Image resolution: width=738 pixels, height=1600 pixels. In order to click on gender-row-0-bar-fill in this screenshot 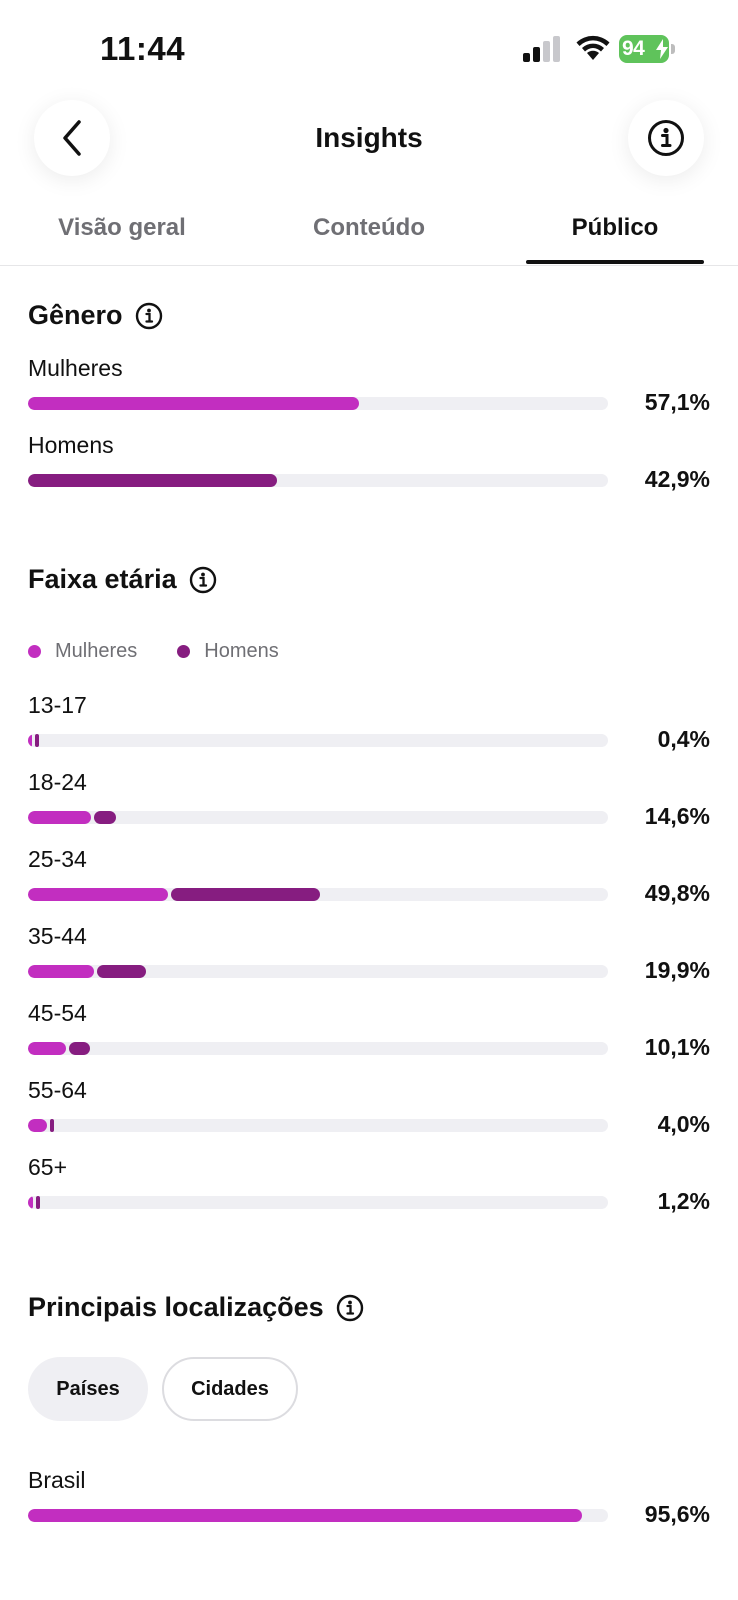, I will do `click(194, 403)`.